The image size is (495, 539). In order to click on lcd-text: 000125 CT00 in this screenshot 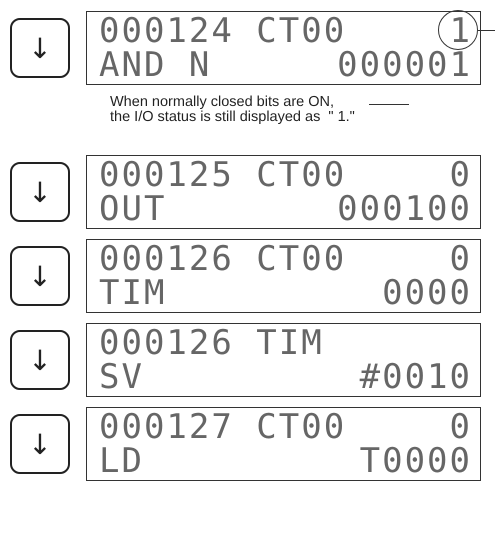, I will do `click(222, 175)`.